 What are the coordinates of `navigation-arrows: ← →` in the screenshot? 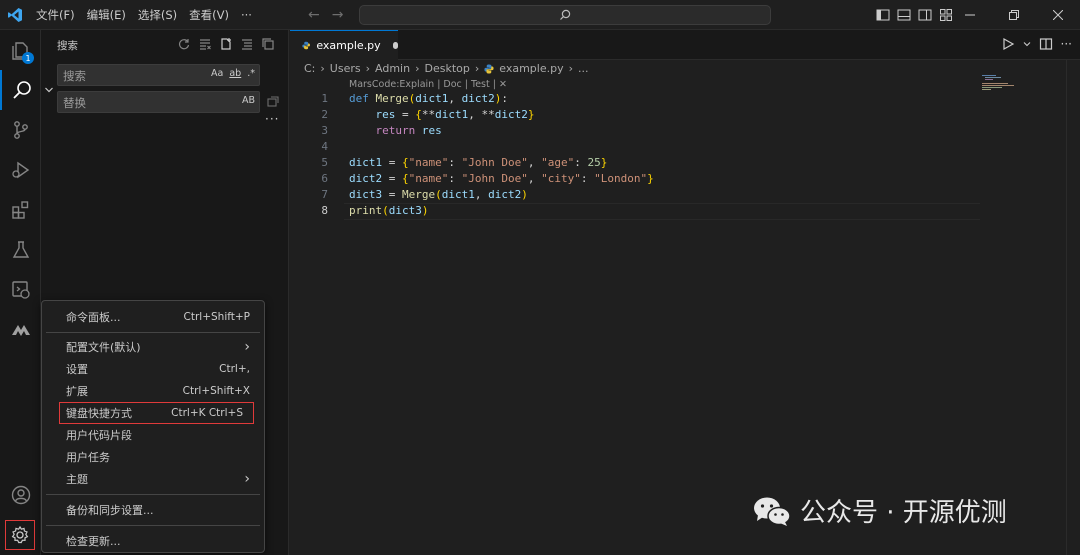 It's located at (325, 15).